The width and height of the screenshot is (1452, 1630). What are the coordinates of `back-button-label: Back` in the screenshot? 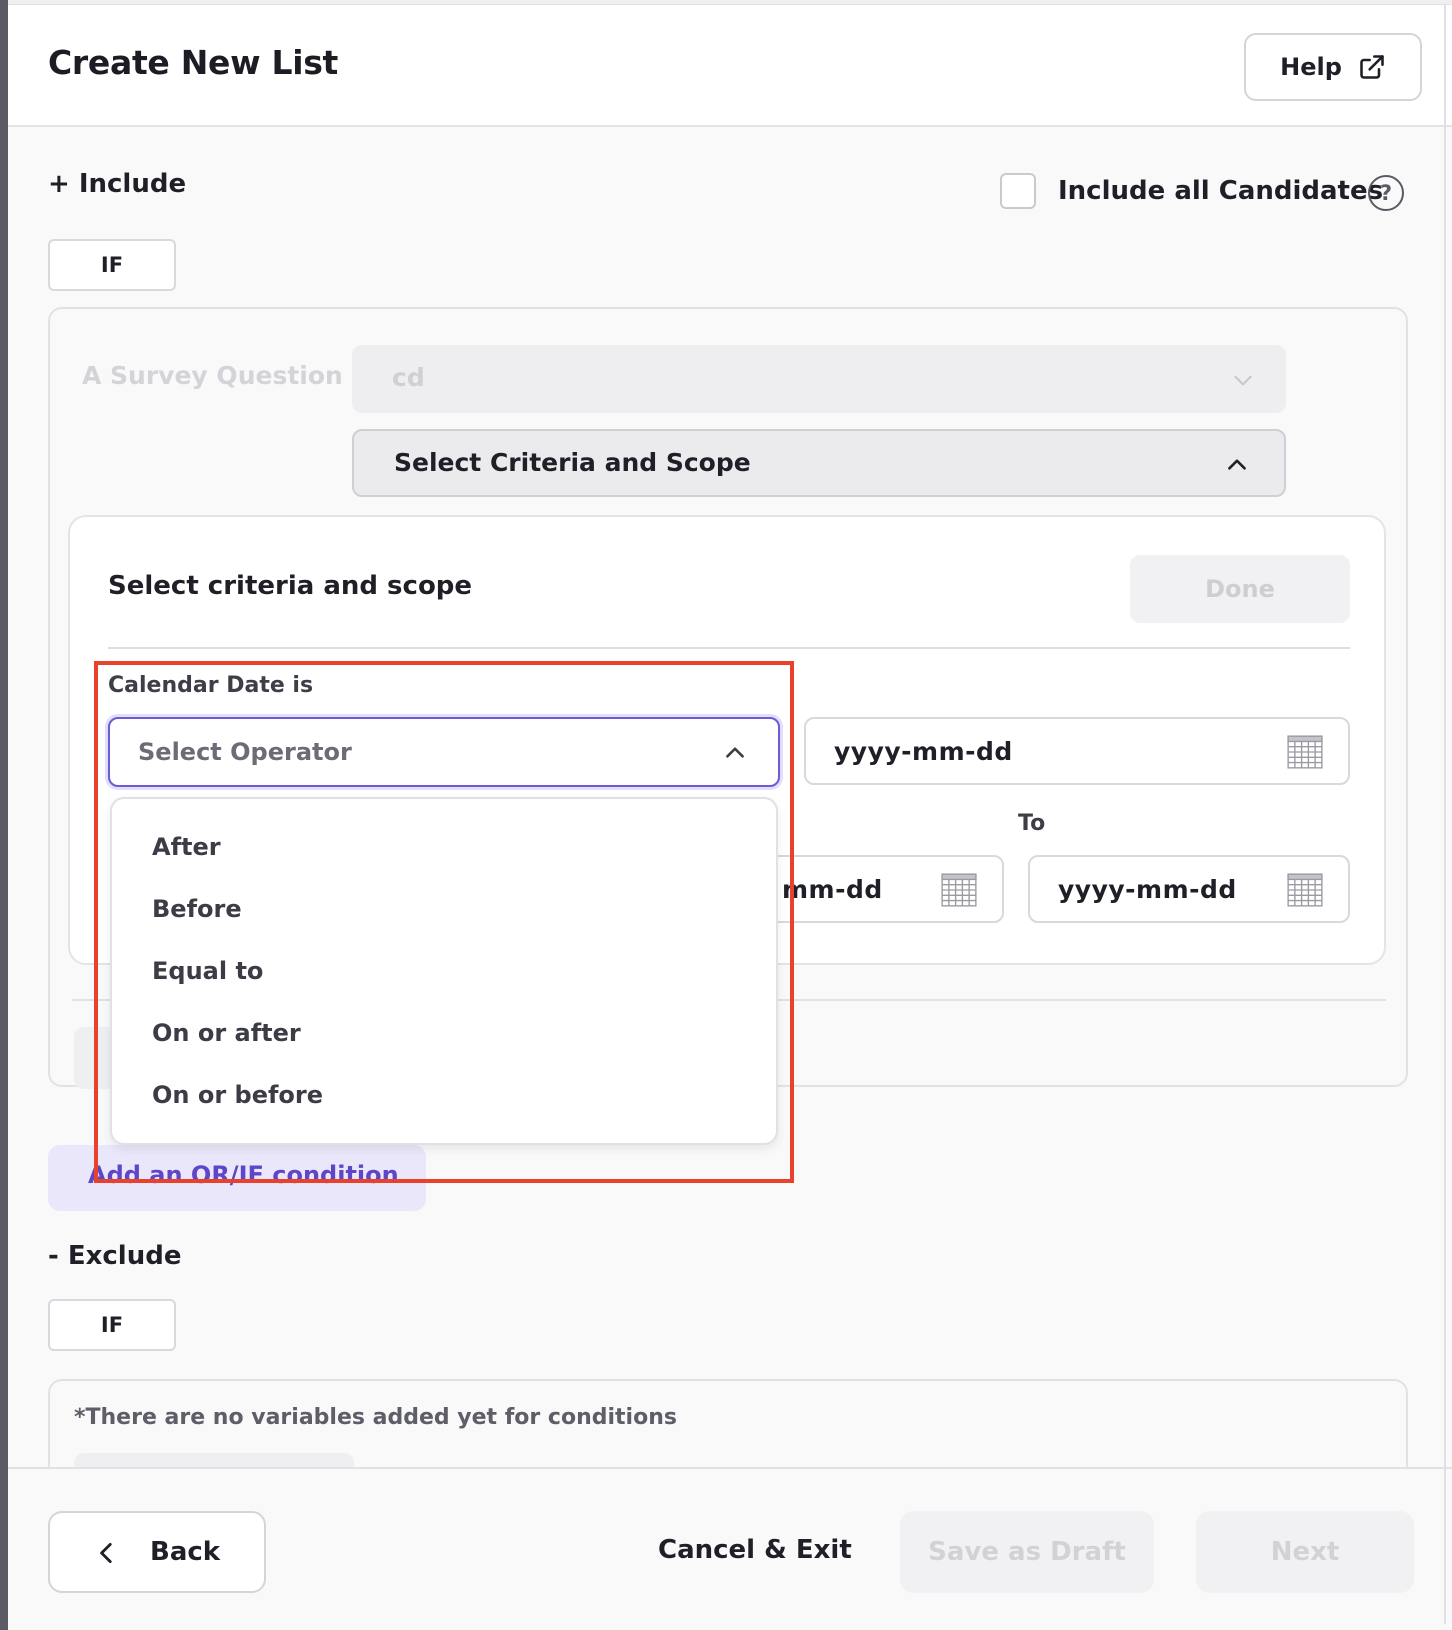 It's located at (185, 1552).